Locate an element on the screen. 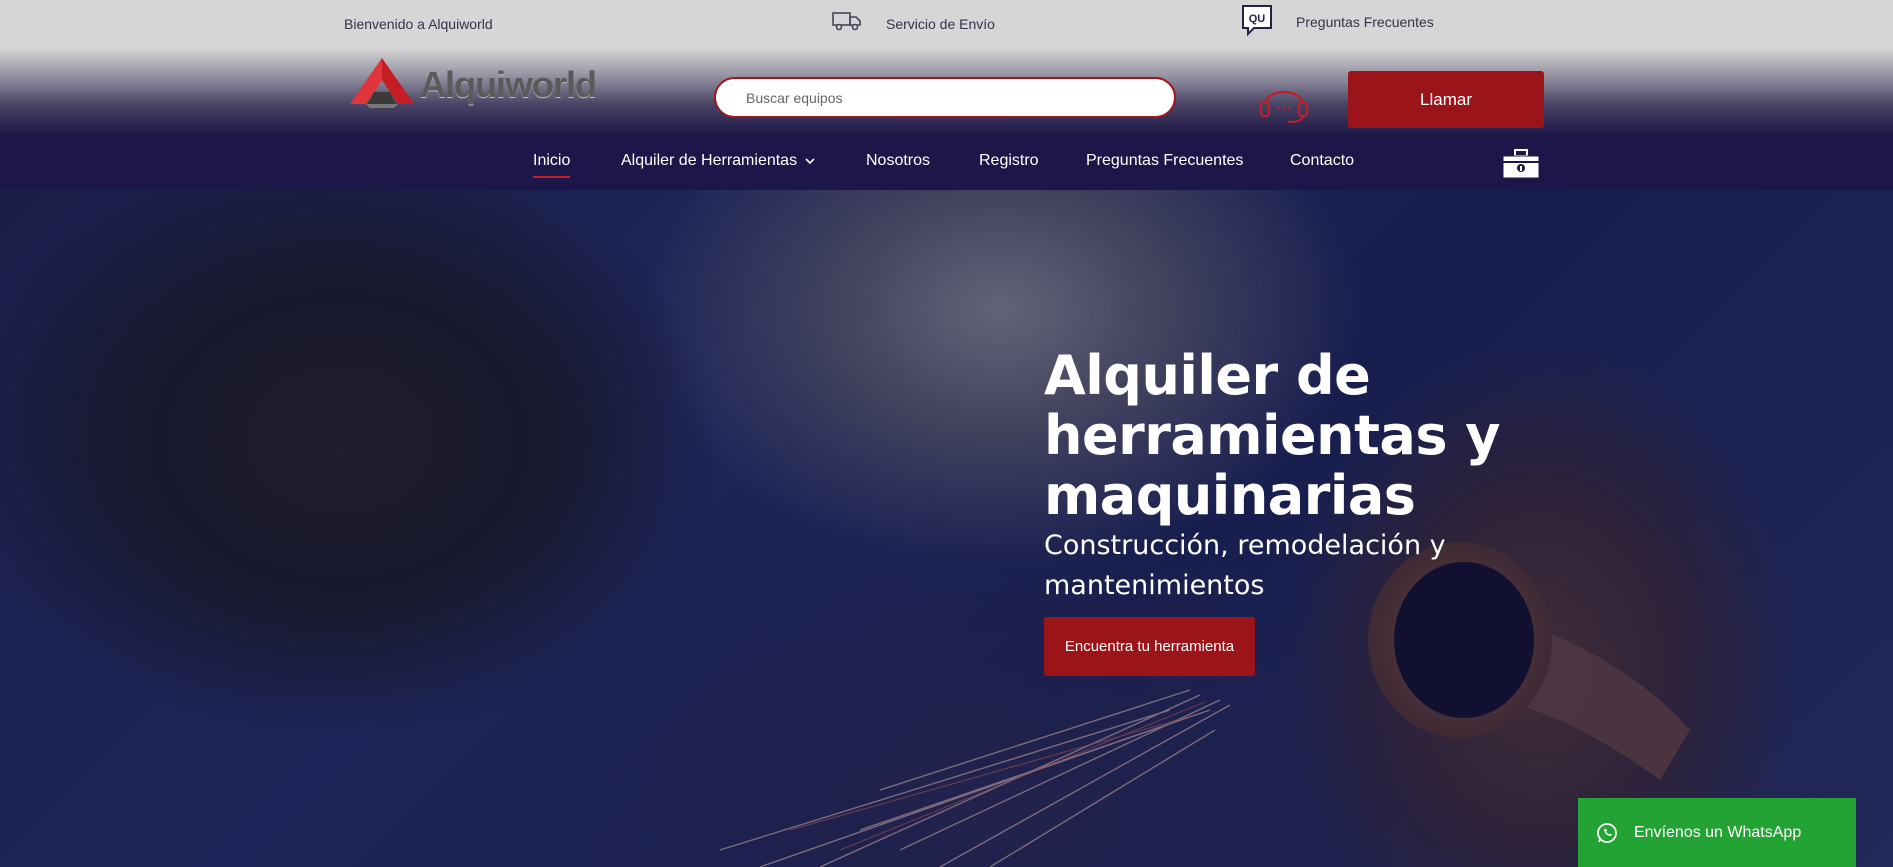 The height and width of the screenshot is (867, 1893). headset-icon is located at coordinates (1284, 106).